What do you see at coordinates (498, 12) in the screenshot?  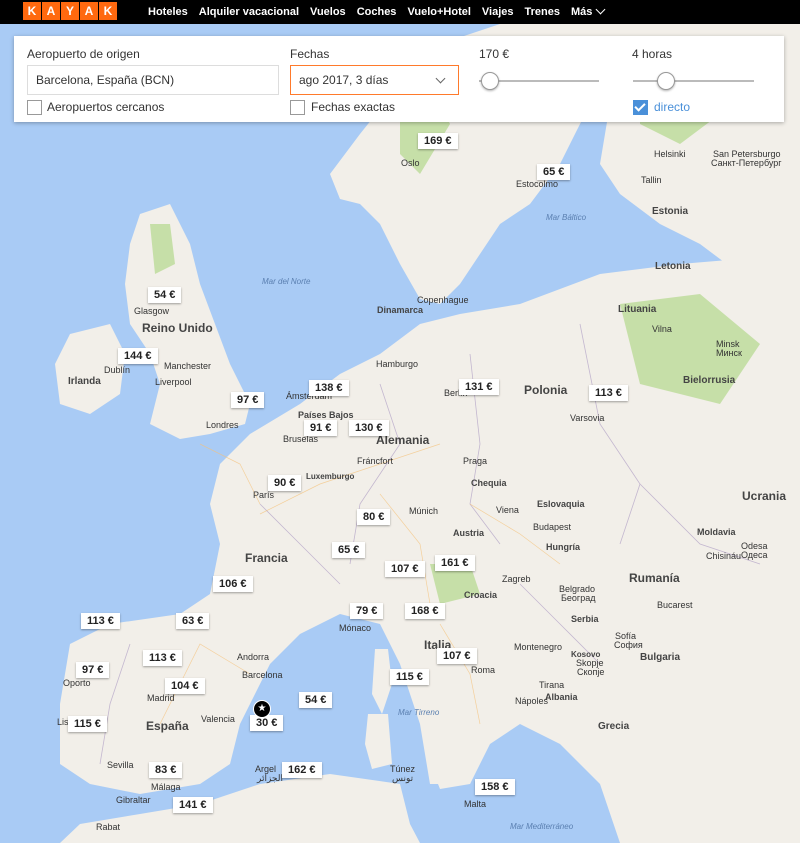 I see `nav-viajes: Viajes` at bounding box center [498, 12].